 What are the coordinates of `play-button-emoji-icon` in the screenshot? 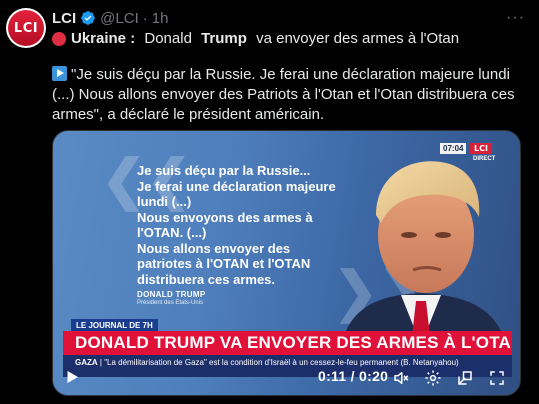 It's located at (59, 73).